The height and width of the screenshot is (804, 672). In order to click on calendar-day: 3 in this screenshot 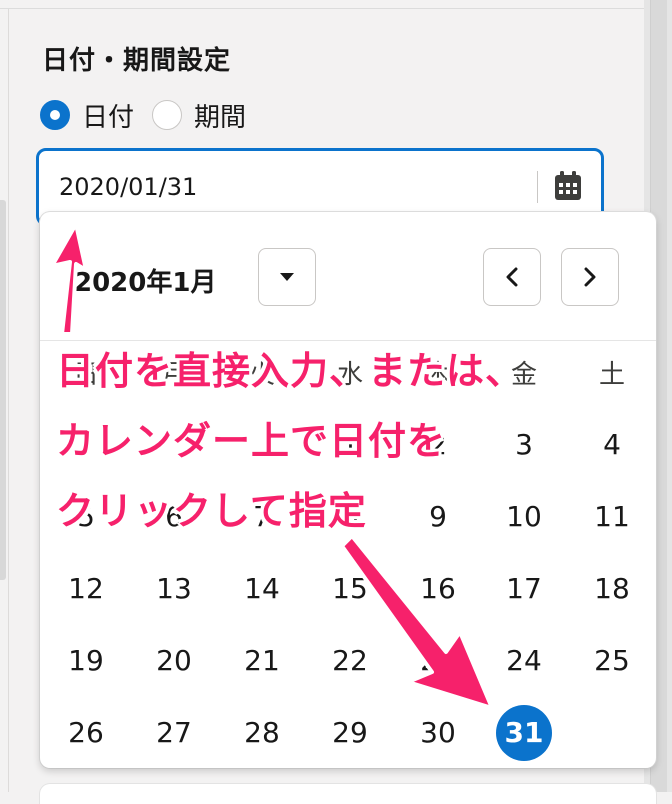, I will do `click(524, 445)`.